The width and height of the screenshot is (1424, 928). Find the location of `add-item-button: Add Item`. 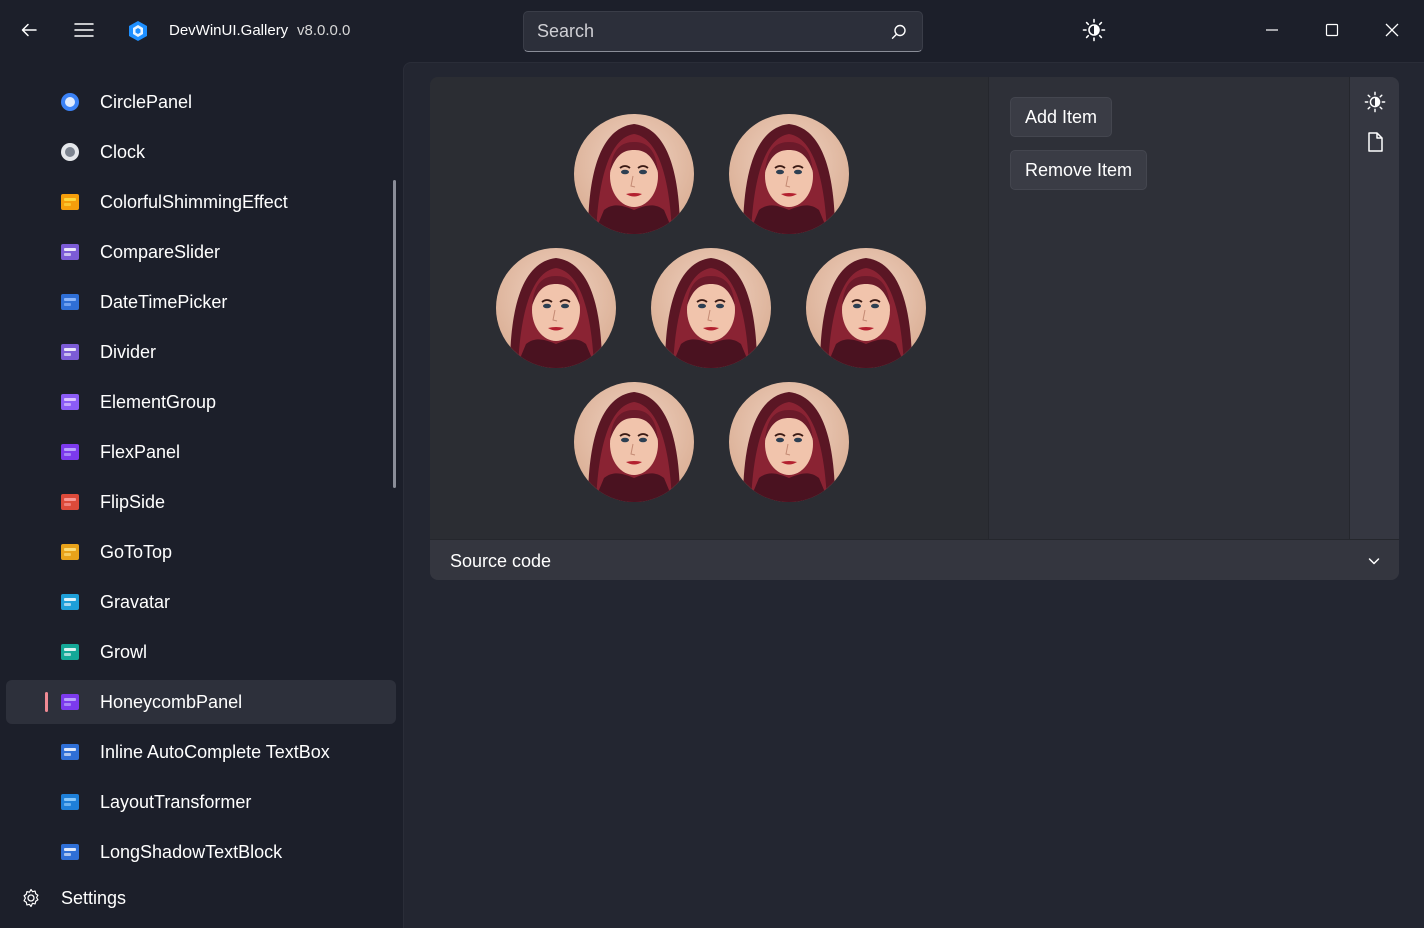

add-item-button: Add Item is located at coordinates (1061, 117).